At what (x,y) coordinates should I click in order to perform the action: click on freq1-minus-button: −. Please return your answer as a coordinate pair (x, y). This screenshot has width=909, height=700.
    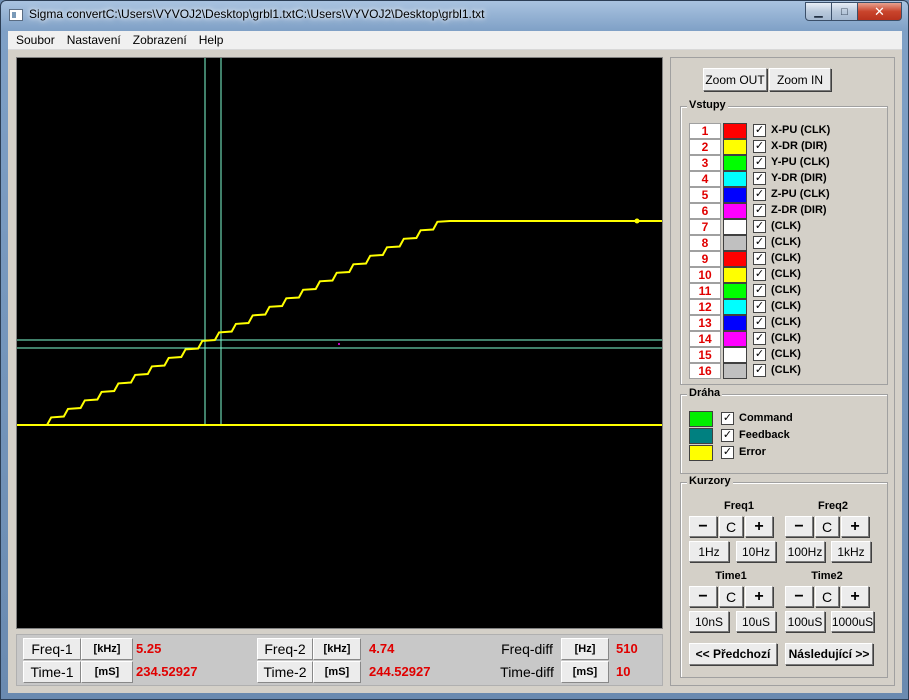
    Looking at the image, I should click on (703, 526).